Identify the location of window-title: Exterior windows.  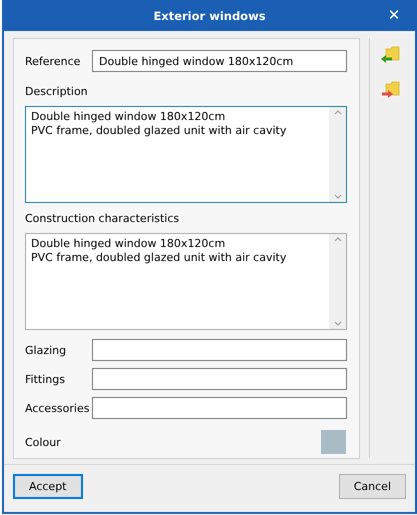
(209, 15).